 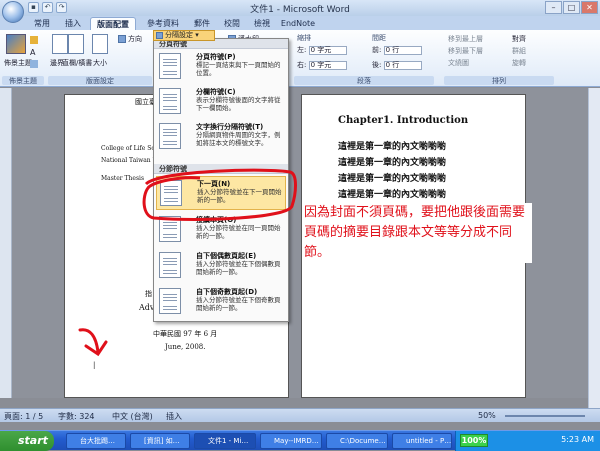 I want to click on breaks-button: 分隔設定 ▾, so click(x=184, y=35).